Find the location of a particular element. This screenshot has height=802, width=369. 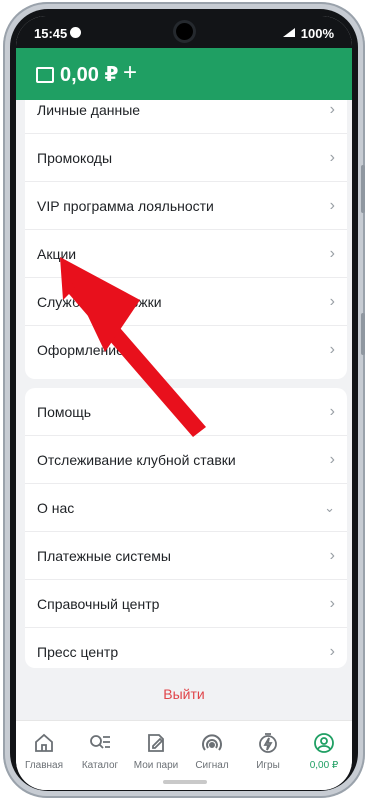

home-indicator is located at coordinates (185, 782).